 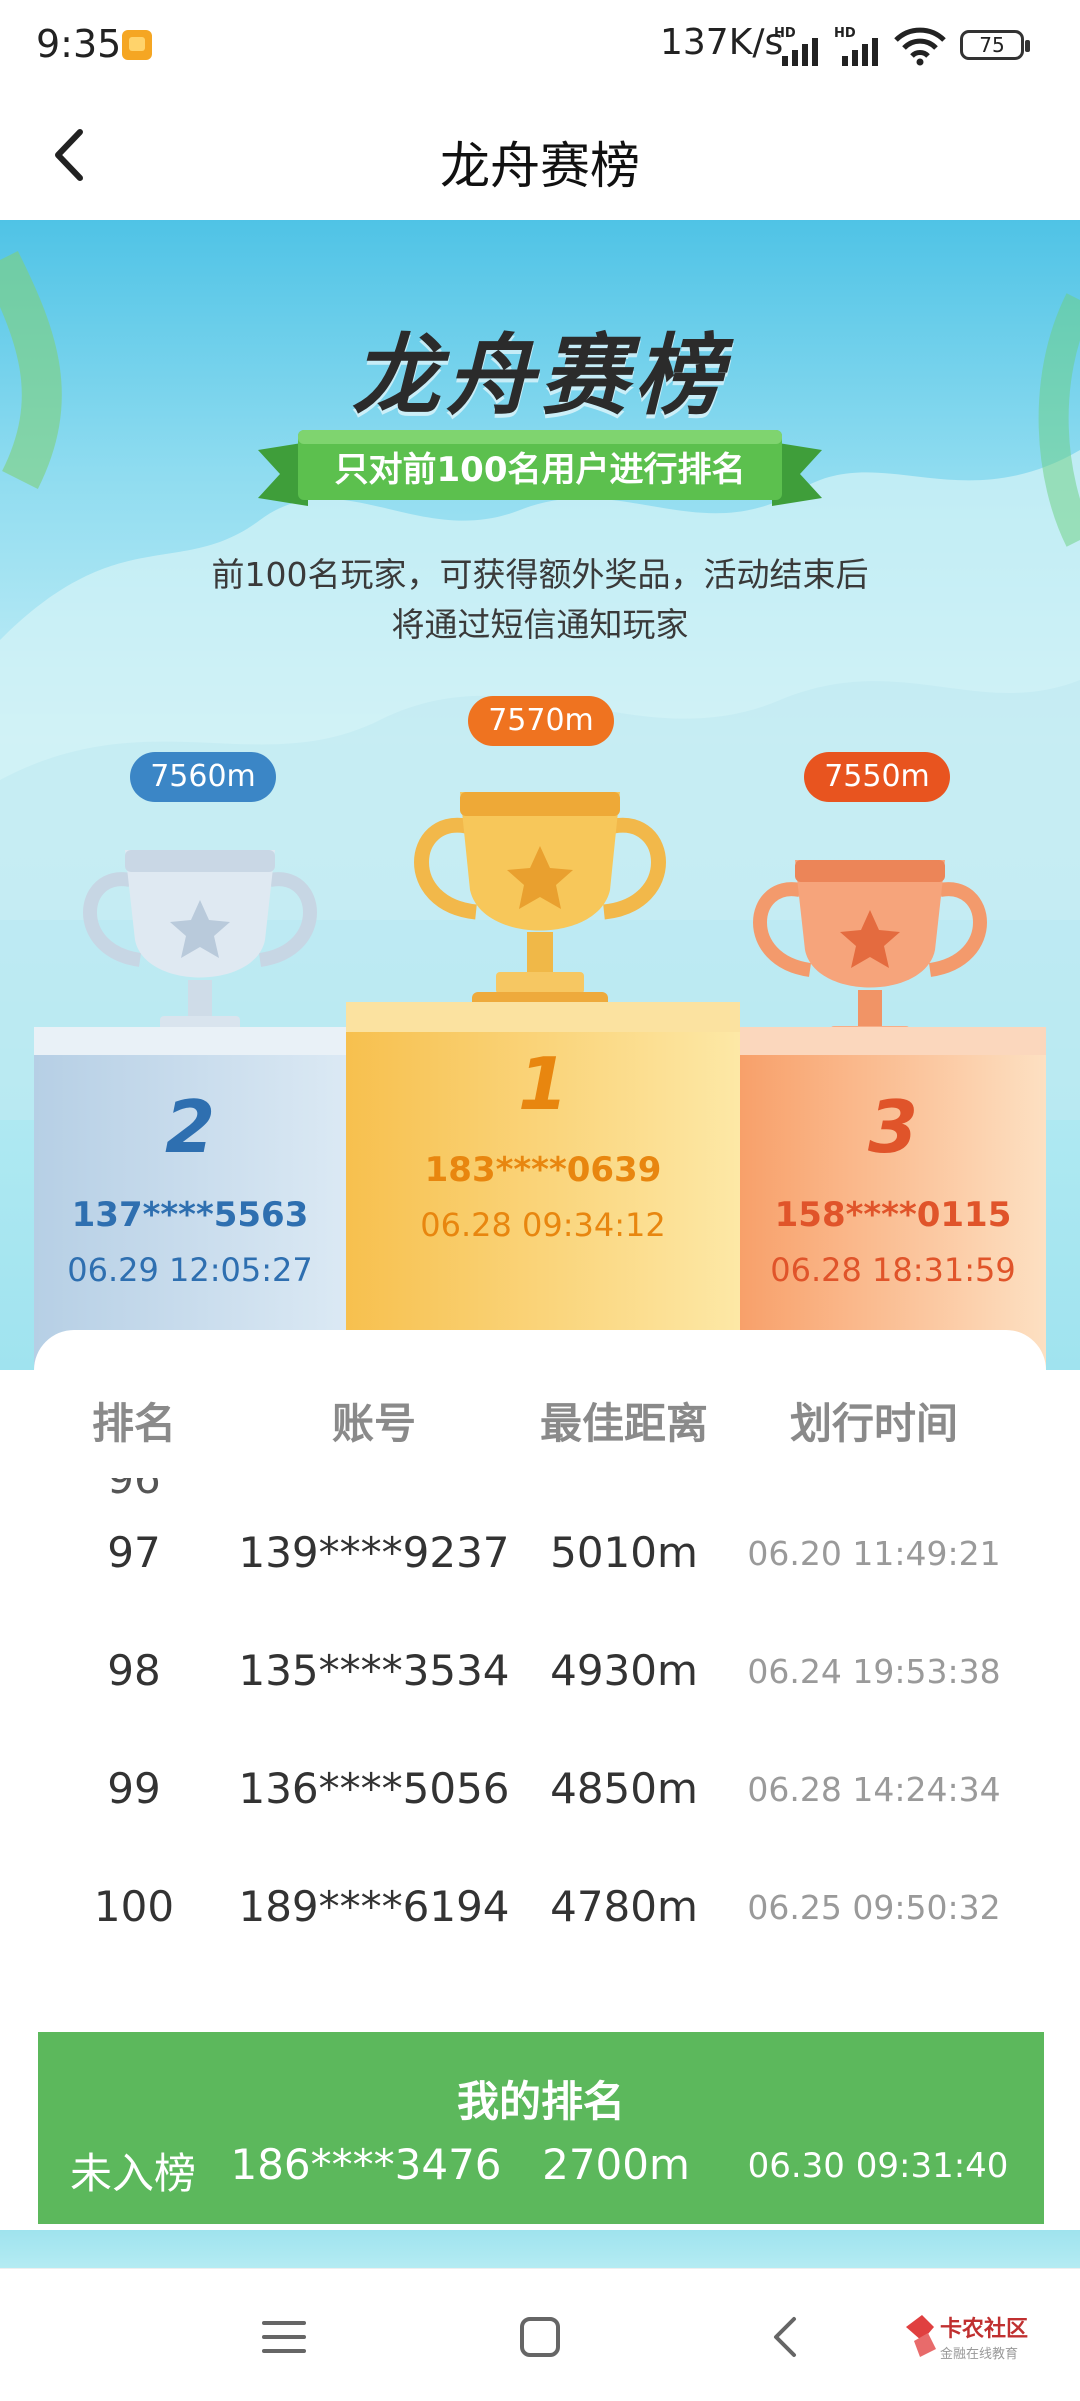 I want to click on third-place-podium: 3 158****0115 06.28 18:31:59, so click(x=893, y=1198).